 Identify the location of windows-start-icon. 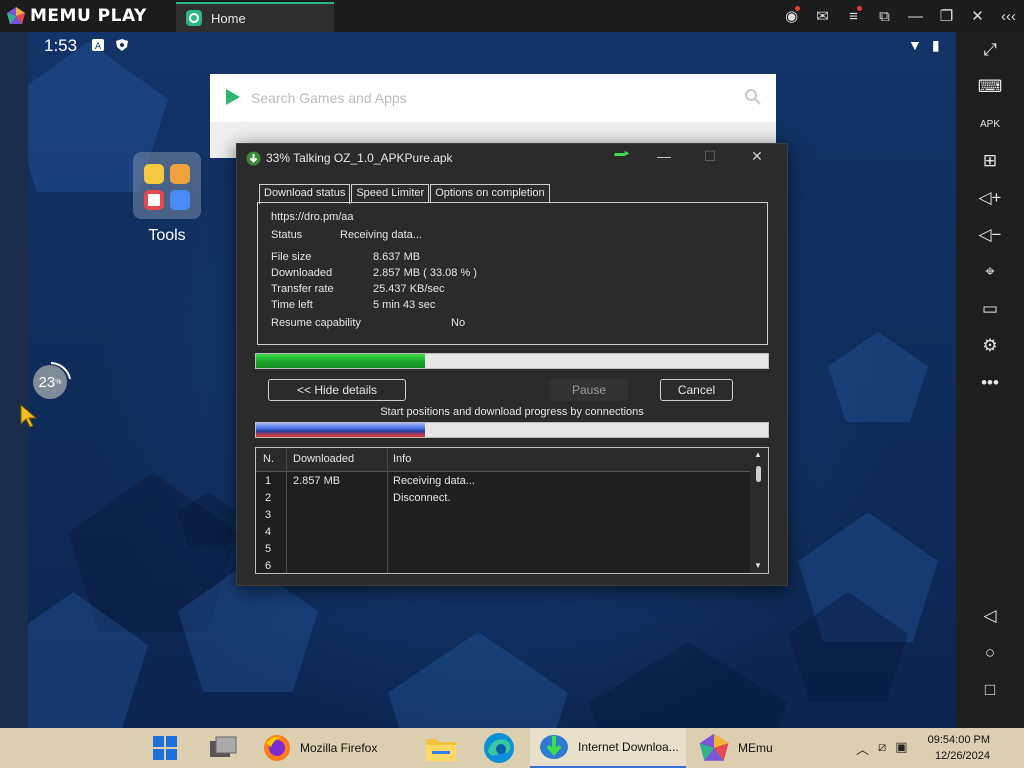
(165, 748).